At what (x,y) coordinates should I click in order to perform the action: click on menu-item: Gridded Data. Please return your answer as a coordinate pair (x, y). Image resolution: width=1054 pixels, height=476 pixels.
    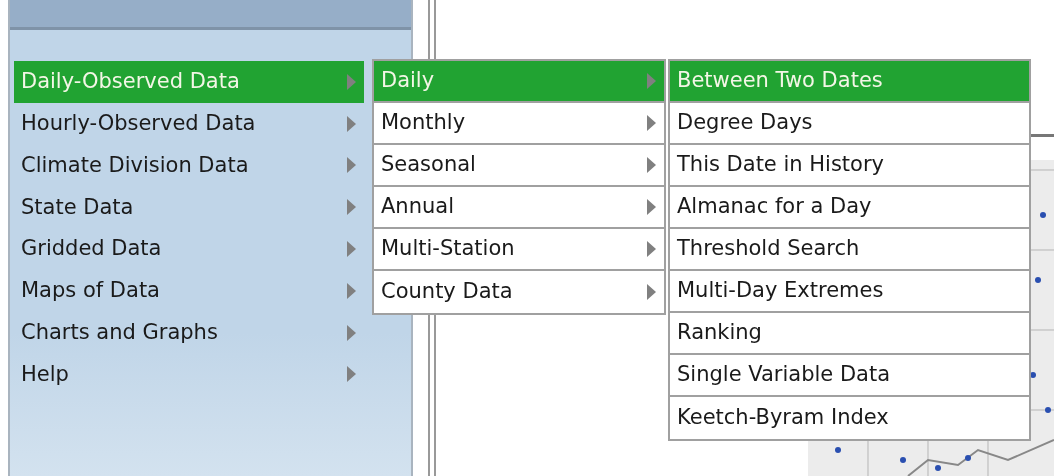
    Looking at the image, I should click on (189, 249).